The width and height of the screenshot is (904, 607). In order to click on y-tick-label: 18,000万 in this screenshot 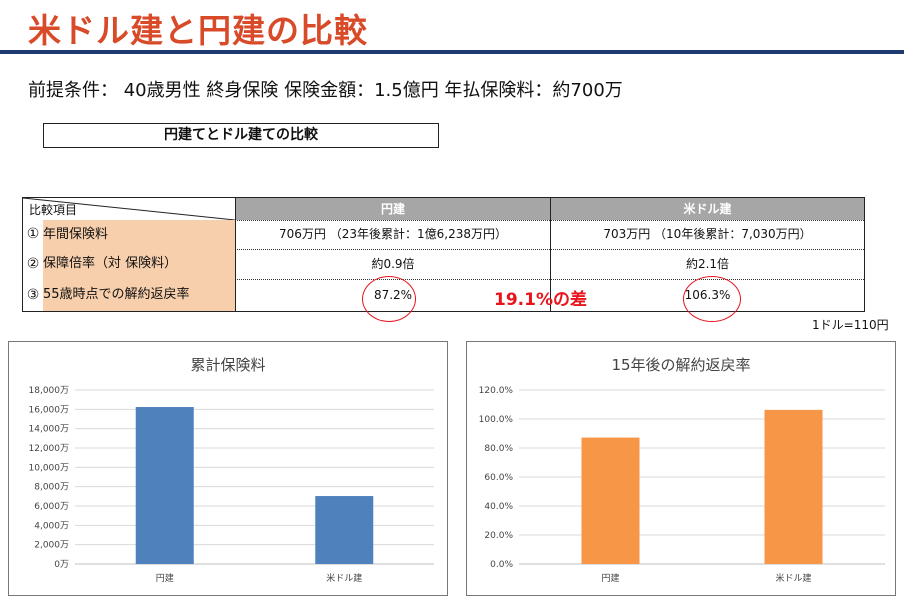, I will do `click(49, 391)`.